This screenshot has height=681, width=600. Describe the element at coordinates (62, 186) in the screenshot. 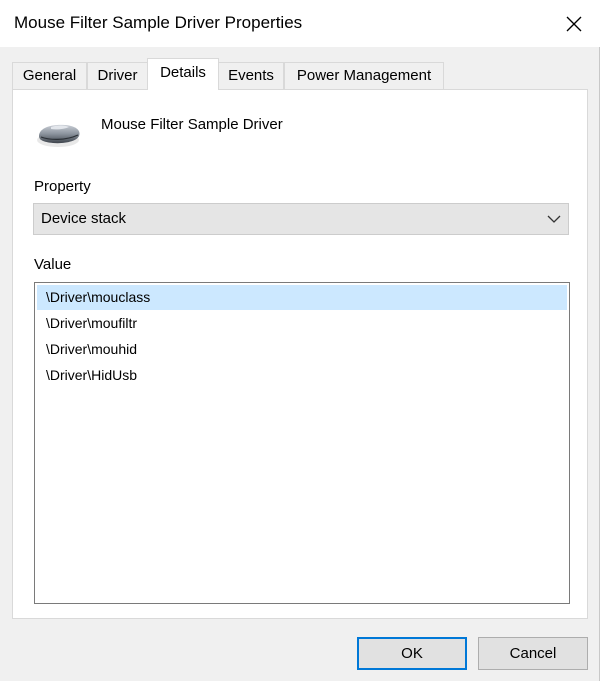

I see `property-label: Property` at that location.